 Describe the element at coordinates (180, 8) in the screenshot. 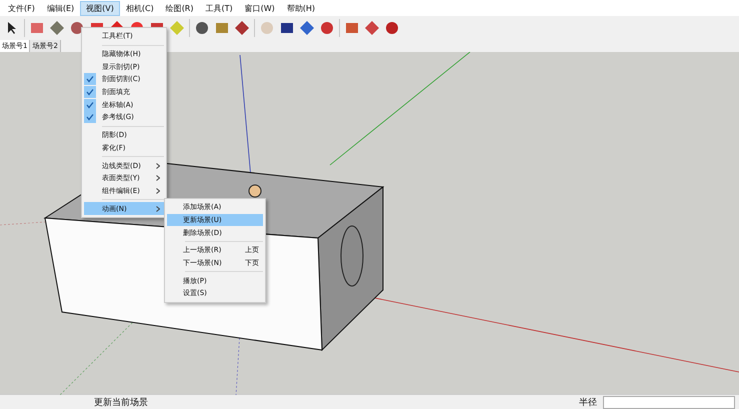

I see `menu-item: 绘图(R)` at that location.